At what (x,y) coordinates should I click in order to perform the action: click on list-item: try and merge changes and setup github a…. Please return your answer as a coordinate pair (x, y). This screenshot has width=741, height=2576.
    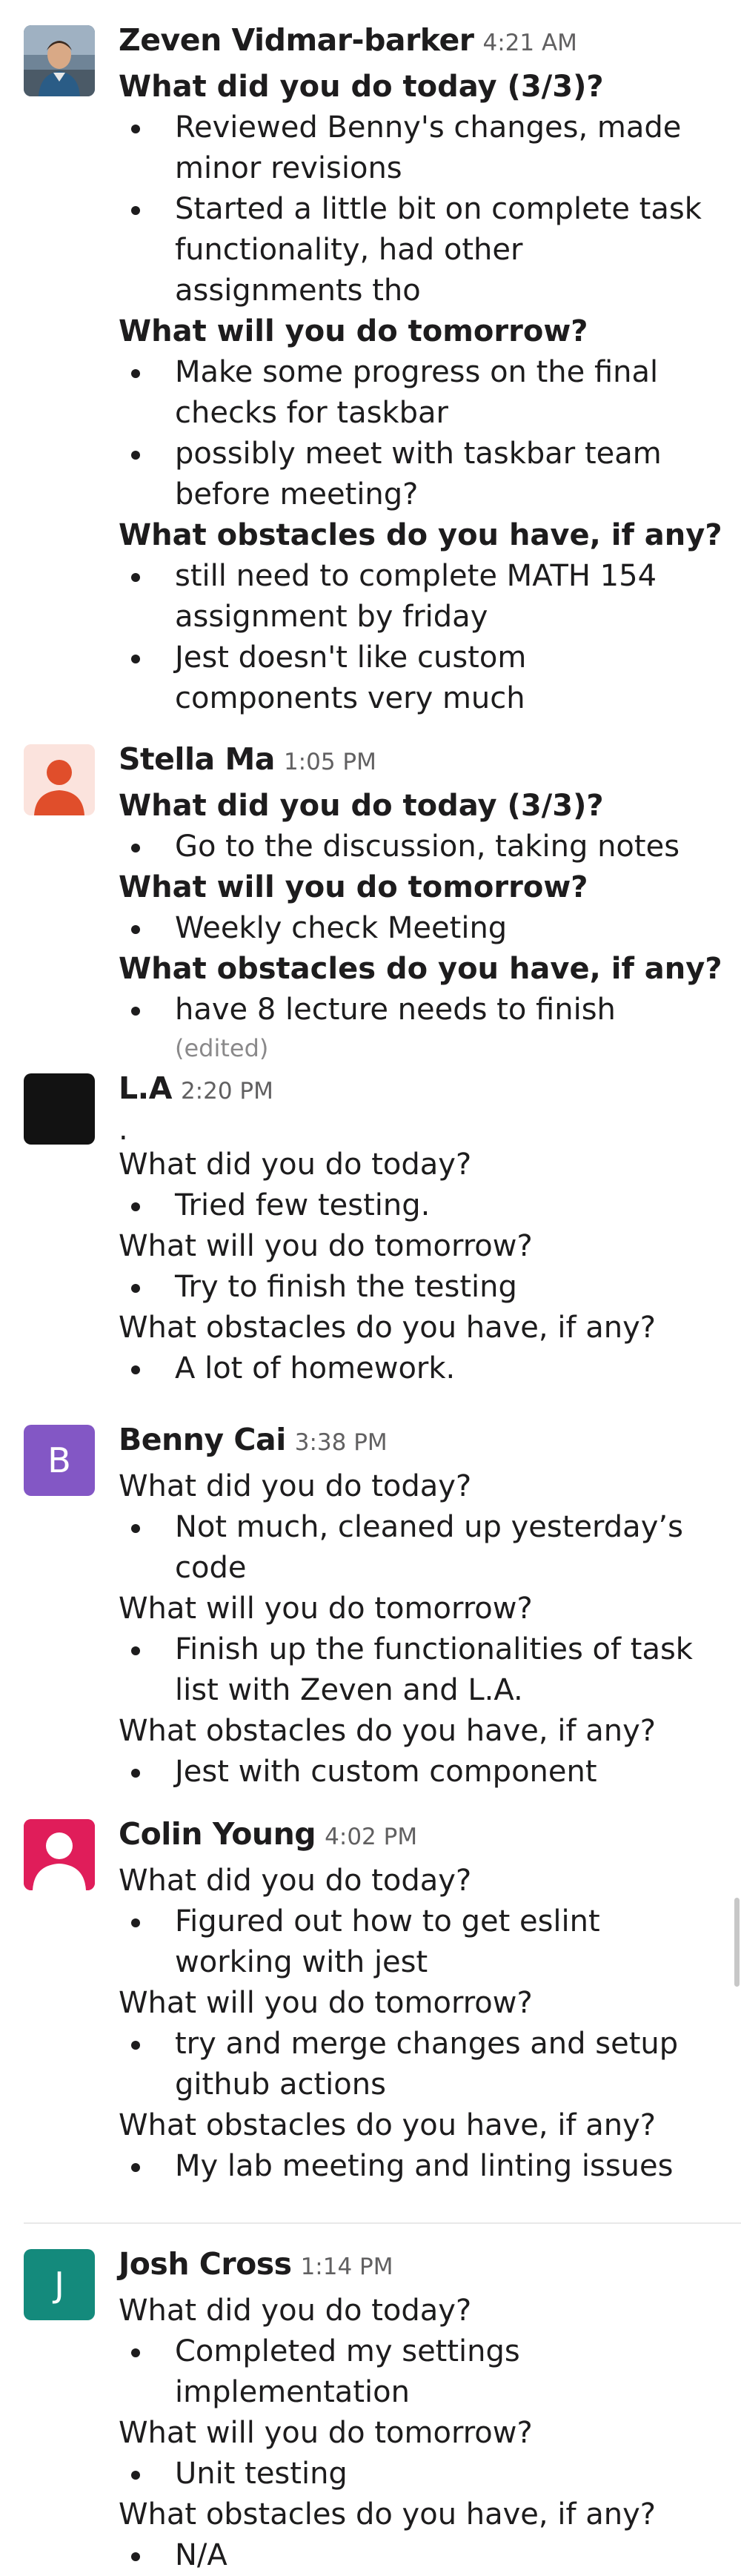
    Looking at the image, I should click on (415, 2064).